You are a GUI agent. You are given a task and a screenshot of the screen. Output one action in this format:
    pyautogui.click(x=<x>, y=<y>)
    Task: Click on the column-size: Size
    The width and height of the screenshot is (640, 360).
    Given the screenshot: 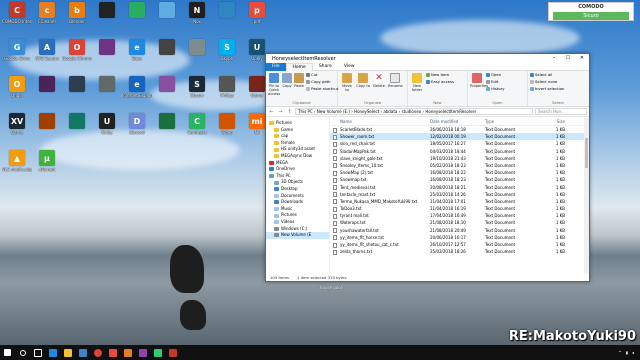 What is the action you would take?
    pyautogui.click(x=550, y=121)
    